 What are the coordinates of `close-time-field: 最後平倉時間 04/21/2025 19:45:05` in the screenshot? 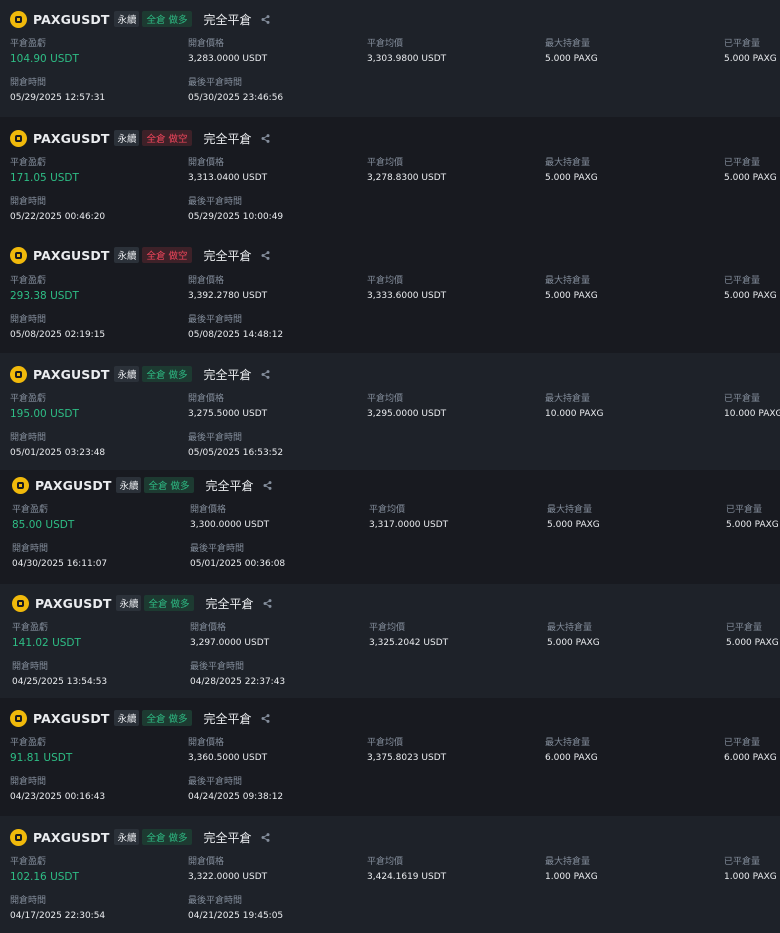 It's located at (236, 908).